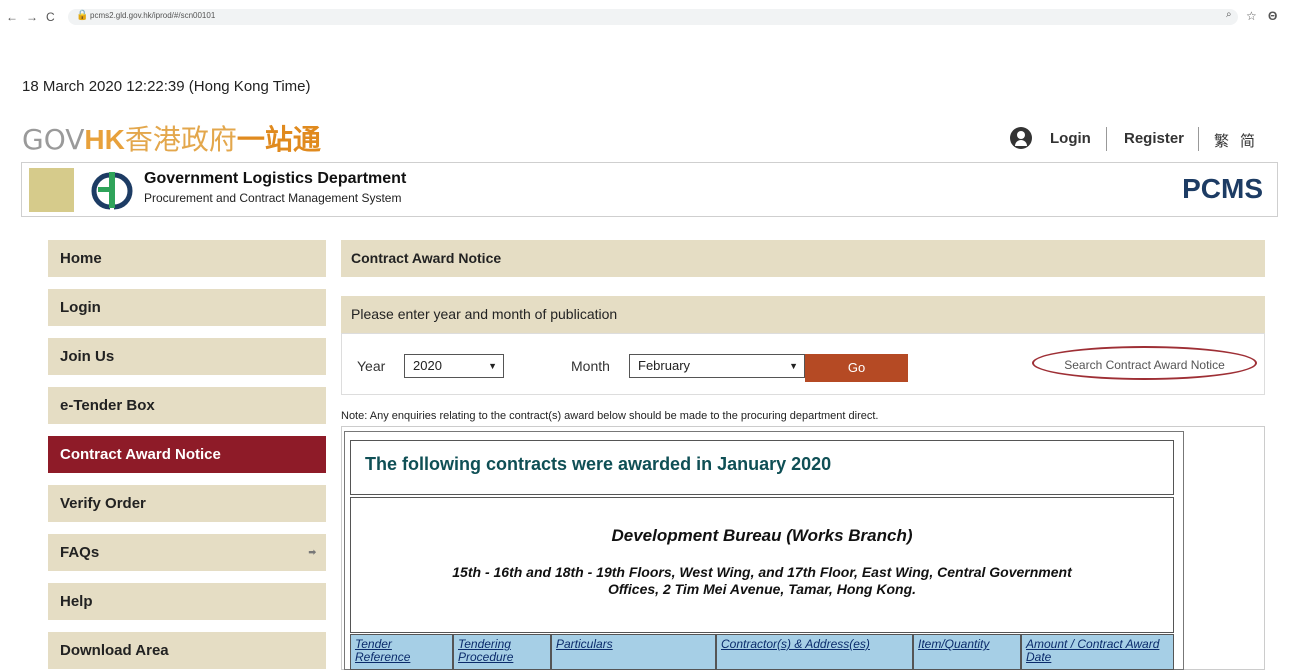 This screenshot has height=670, width=1290. Describe the element at coordinates (82, 15) in the screenshot. I see `lock-icon: 🔒` at that location.